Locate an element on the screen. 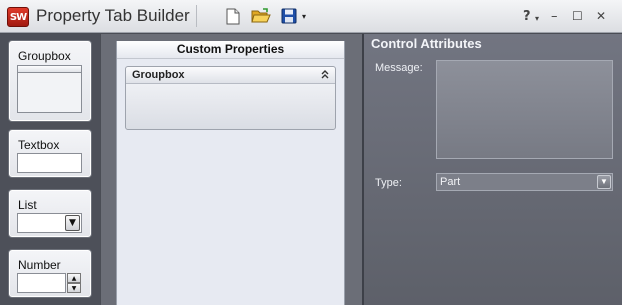 The image size is (622, 305). custom-properties-title: Custom Properties is located at coordinates (230, 50).